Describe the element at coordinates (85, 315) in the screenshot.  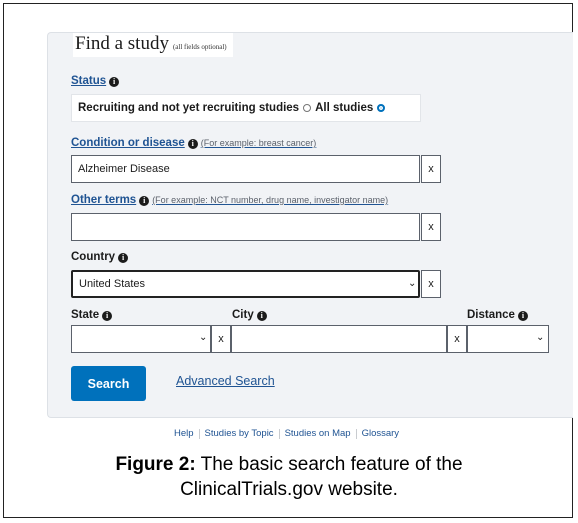
I see `state-label: State` at that location.